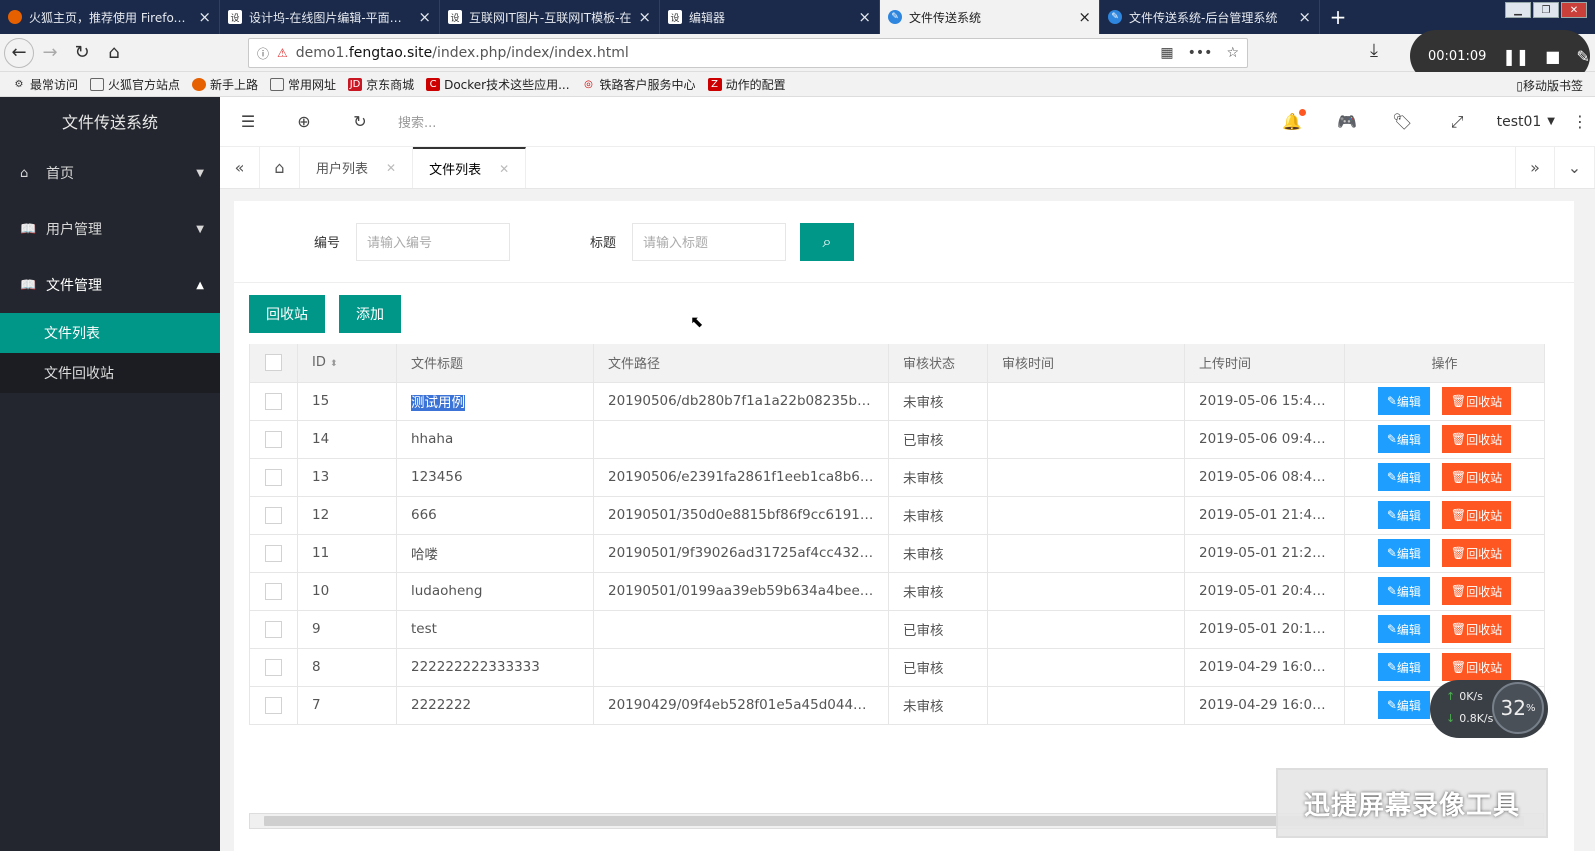 This screenshot has height=851, width=1595. I want to click on menu-toggle-icon: ☰, so click(248, 121).